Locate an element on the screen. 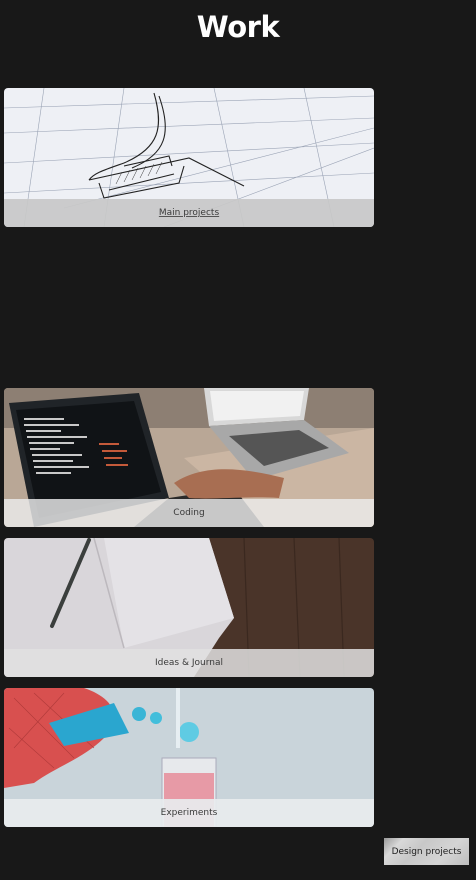  card-label-ideas-journal: Ideas & Journal is located at coordinates (189, 663).